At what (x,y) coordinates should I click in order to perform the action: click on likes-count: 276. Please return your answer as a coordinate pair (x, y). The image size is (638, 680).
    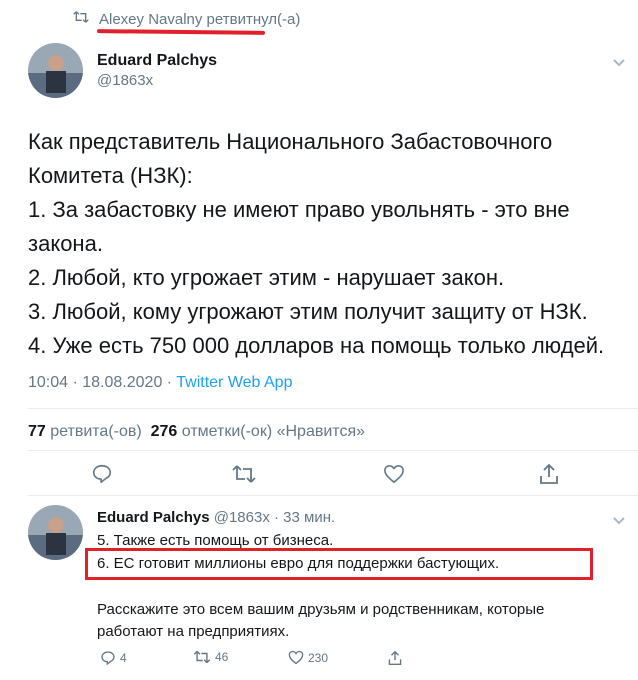
    Looking at the image, I should click on (164, 431).